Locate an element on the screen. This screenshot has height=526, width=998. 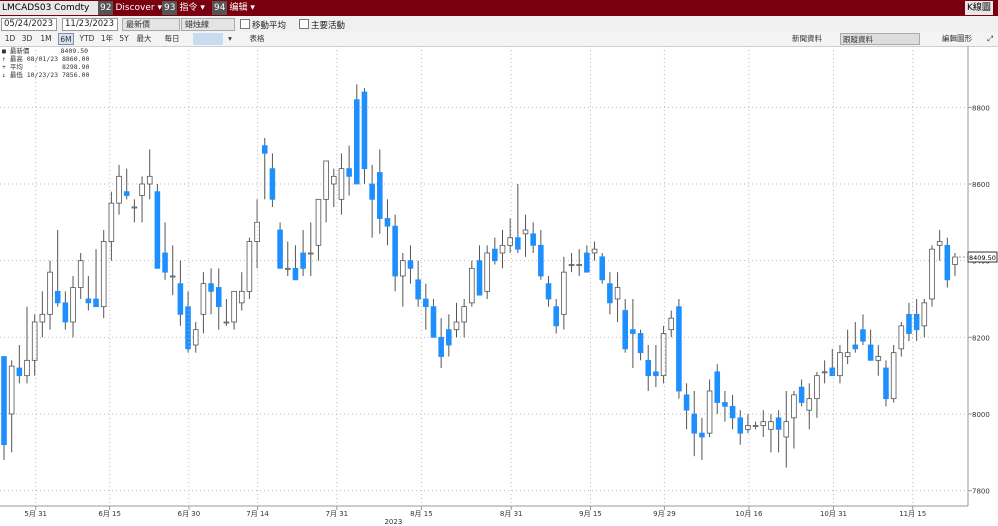
discover-icon: 92 is located at coordinates (106, 8).